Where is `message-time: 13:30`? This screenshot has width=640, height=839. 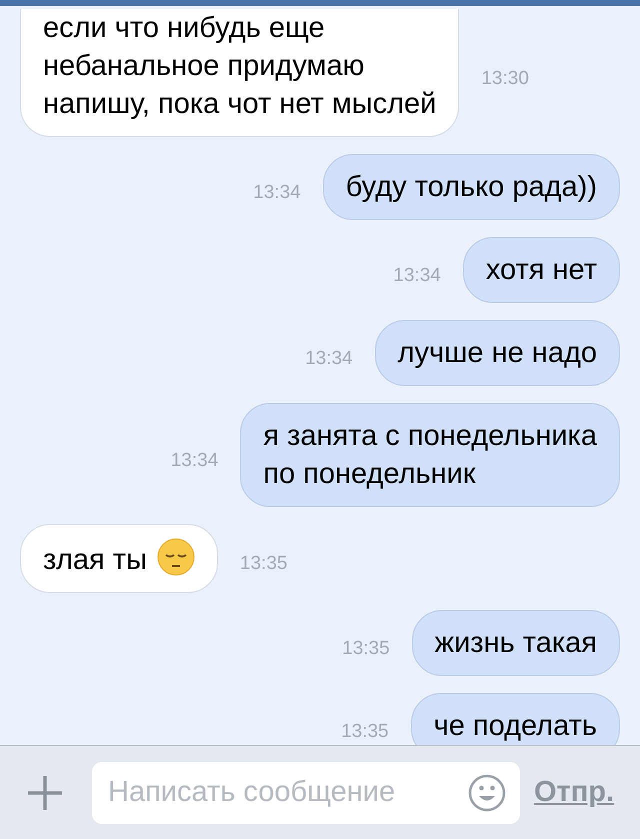
message-time: 13:30 is located at coordinates (505, 78).